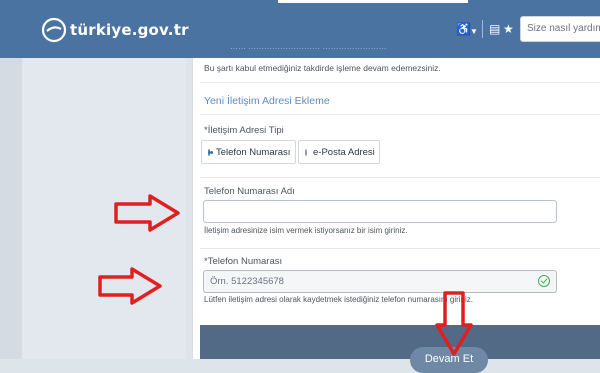  I want to click on radio-unchecked-icon, so click(306, 152).